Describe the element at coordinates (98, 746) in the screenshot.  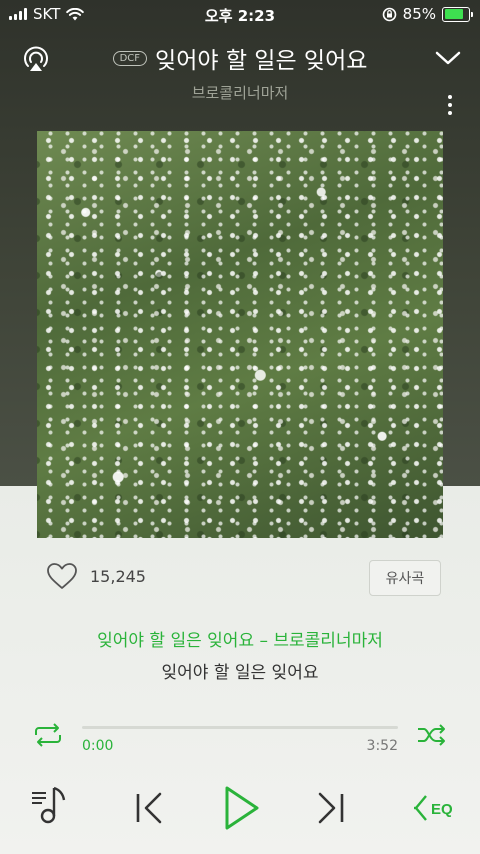
I see `current-time: 0:00` at that location.